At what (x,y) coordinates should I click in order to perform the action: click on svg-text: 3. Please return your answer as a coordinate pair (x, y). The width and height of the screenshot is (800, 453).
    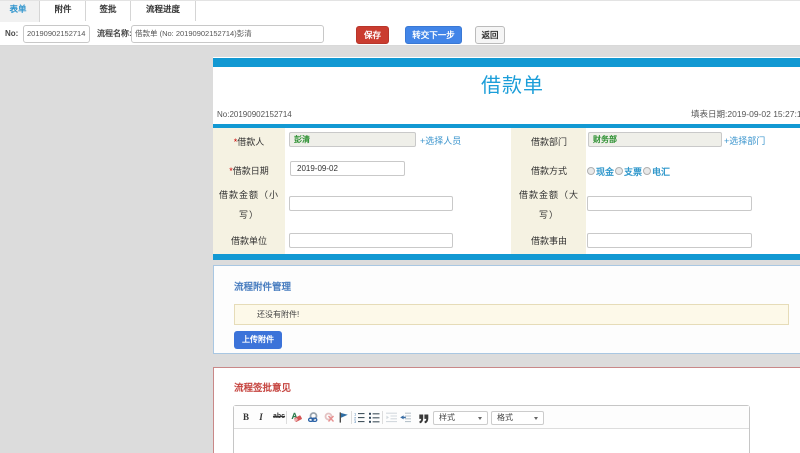
    Looking at the image, I should click on (355, 421).